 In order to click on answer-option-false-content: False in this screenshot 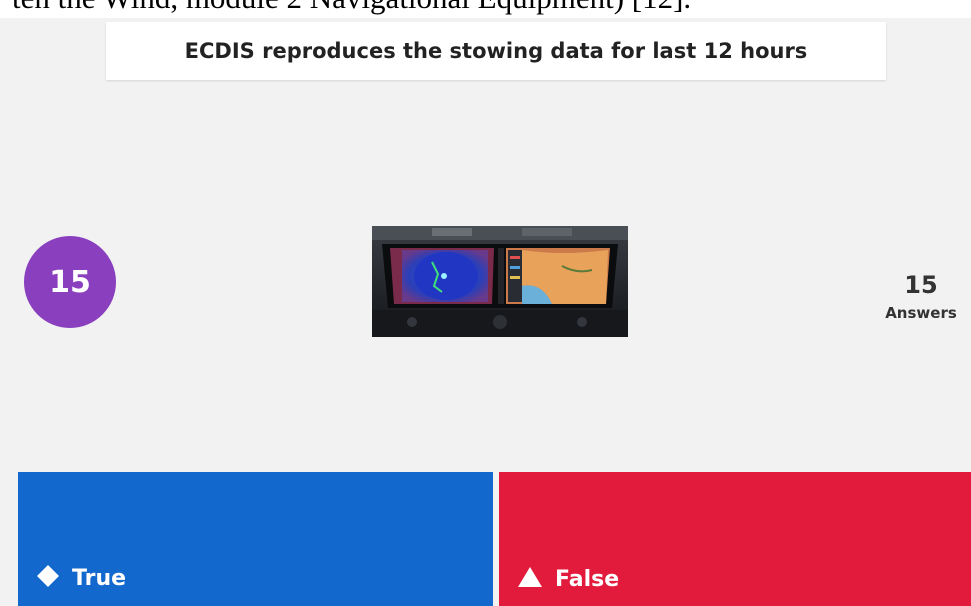, I will do `click(568, 579)`.